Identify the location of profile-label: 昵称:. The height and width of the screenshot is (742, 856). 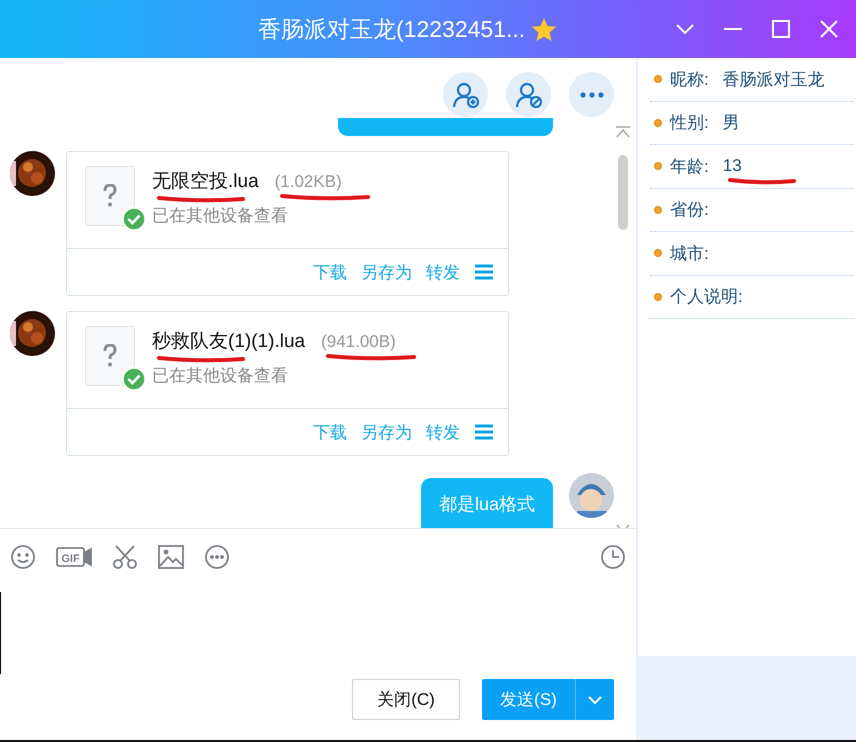
(689, 79).